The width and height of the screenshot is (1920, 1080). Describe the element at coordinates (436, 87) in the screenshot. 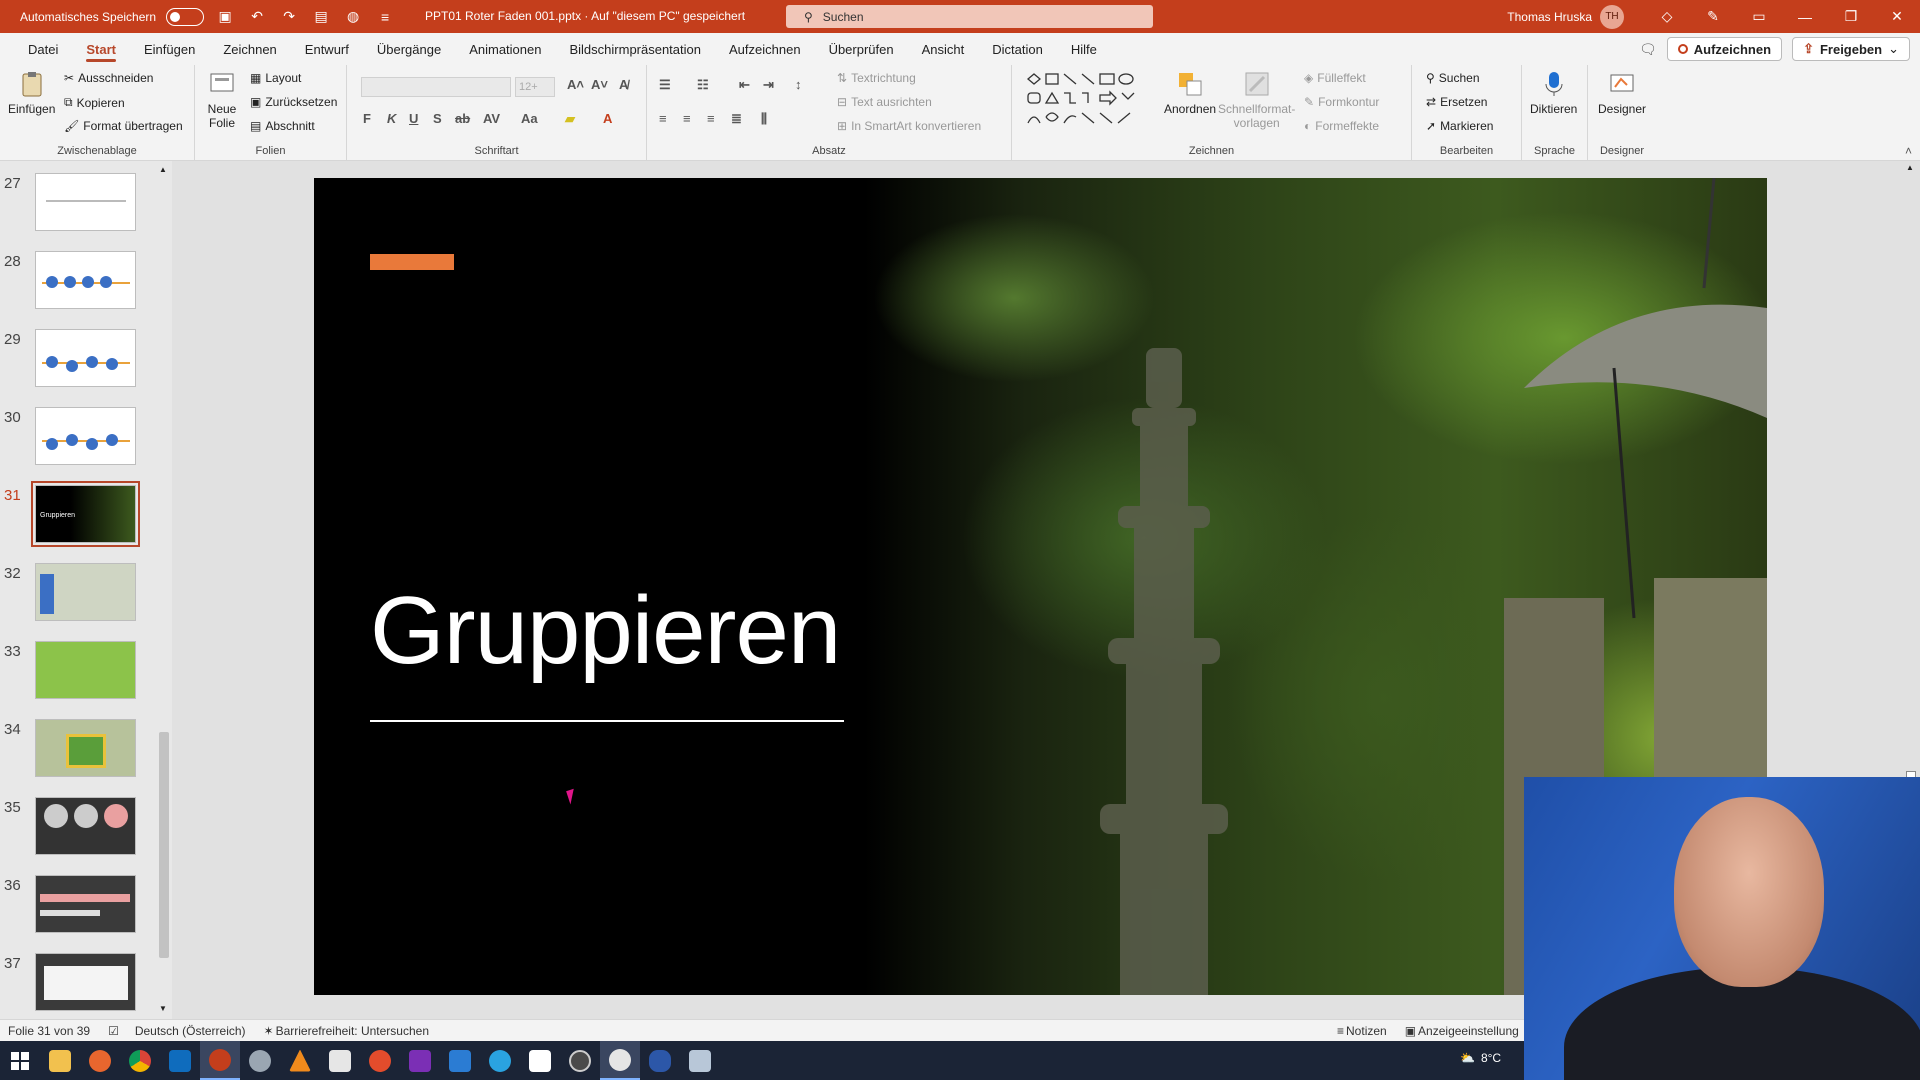

I see `font-family-select` at that location.